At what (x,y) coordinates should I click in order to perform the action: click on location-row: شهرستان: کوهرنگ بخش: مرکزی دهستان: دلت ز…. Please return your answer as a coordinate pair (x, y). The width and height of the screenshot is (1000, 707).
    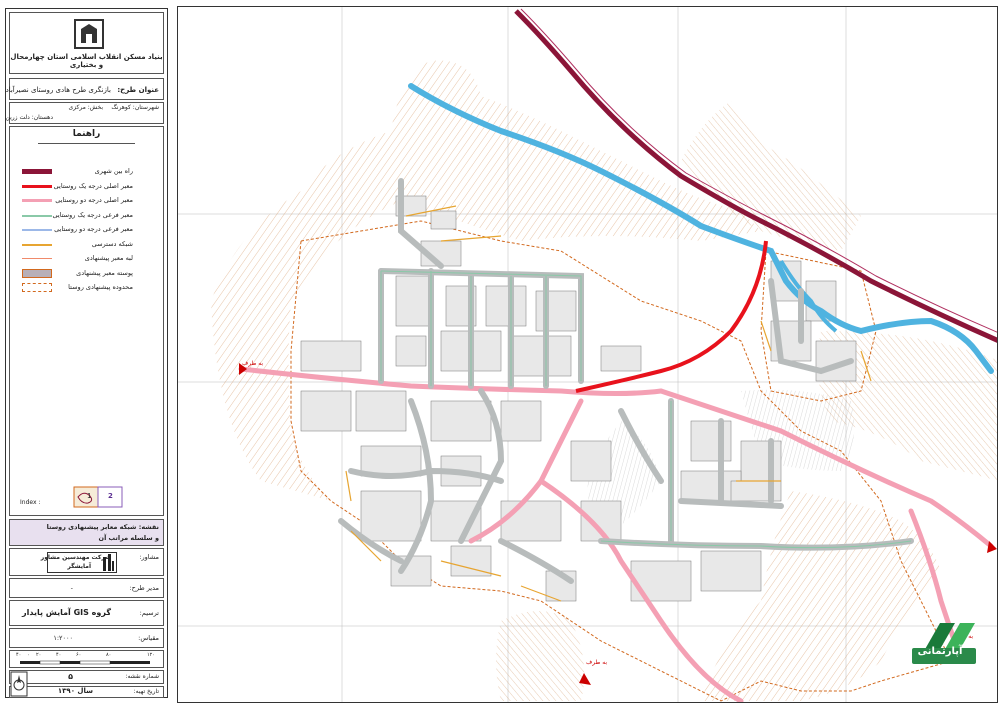
    Looking at the image, I should click on (84, 113).